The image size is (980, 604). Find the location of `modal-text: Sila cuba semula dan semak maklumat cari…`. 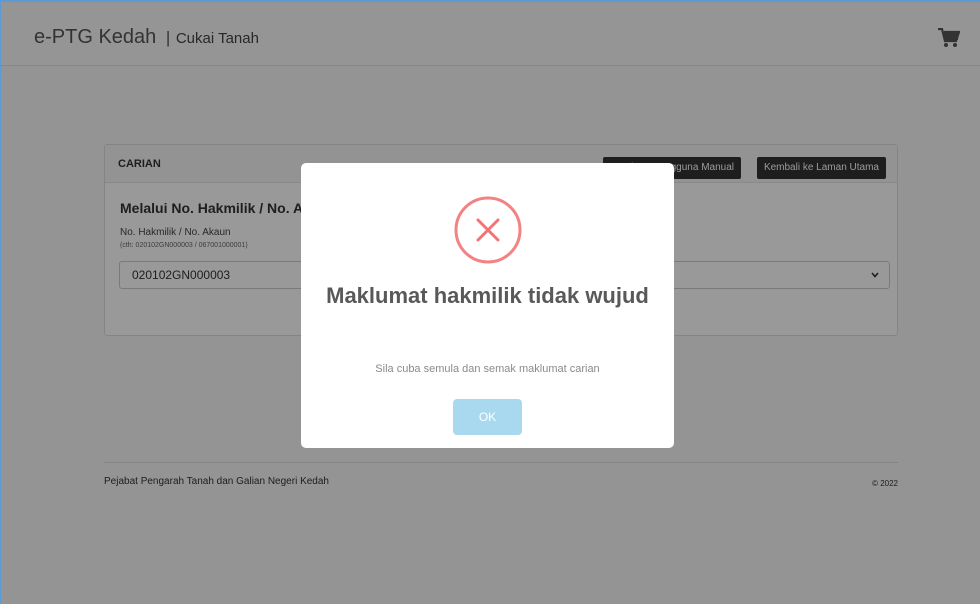

modal-text: Sila cuba semula dan semak maklumat cari… is located at coordinates (487, 369).